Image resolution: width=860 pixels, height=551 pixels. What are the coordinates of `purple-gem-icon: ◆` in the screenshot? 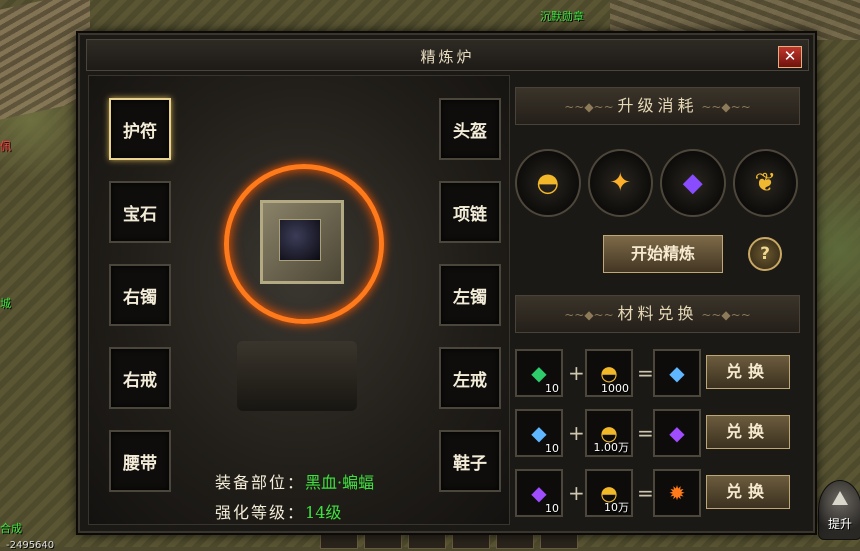 It's located at (677, 433).